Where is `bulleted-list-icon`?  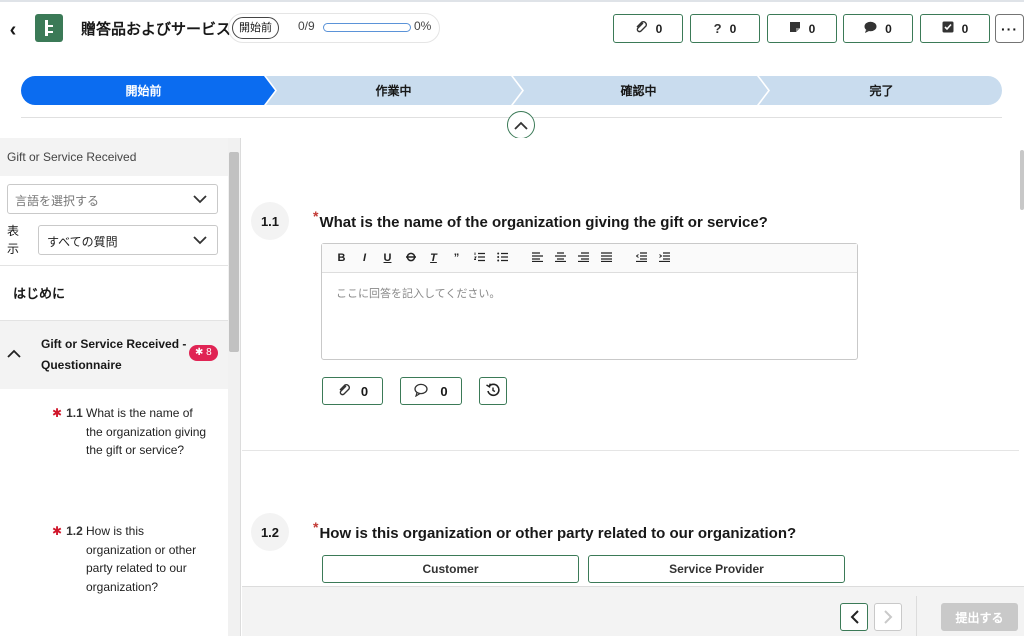
bulleted-list-icon is located at coordinates (502, 258).